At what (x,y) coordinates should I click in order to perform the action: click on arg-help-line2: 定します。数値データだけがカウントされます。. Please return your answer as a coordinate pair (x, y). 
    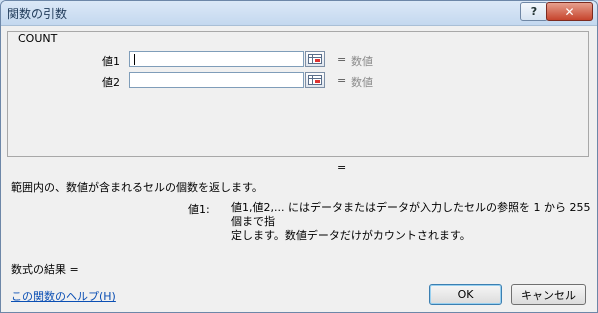
    Looking at the image, I should click on (351, 235).